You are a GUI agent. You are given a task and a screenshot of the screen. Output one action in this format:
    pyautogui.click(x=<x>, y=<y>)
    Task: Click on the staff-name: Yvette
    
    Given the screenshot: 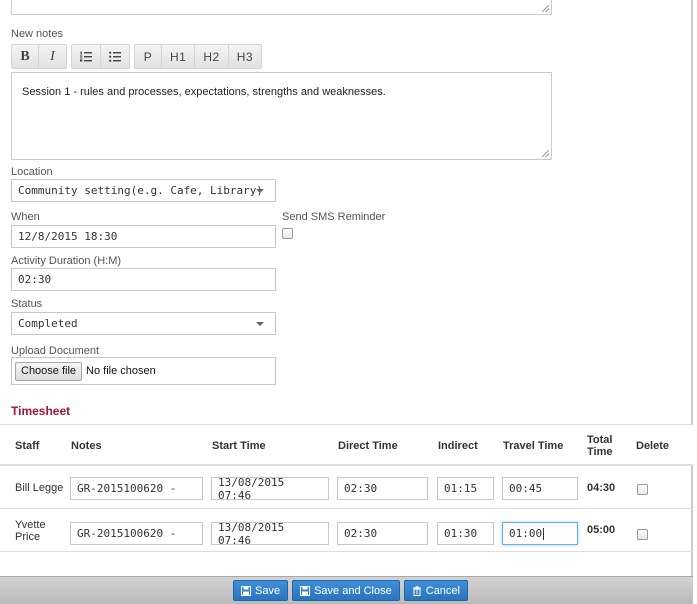 What is the action you would take?
    pyautogui.click(x=30, y=525)
    